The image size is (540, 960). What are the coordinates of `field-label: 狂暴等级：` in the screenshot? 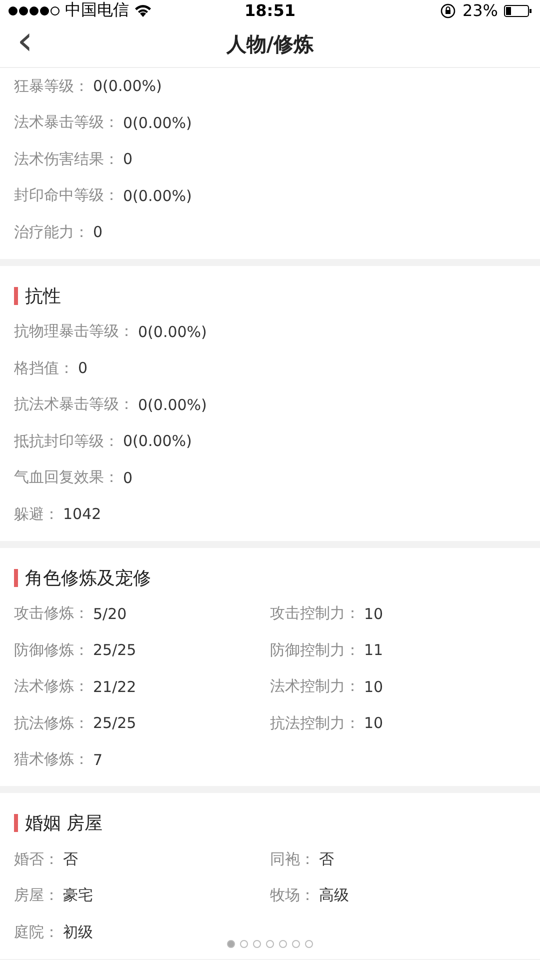 It's located at (51, 86).